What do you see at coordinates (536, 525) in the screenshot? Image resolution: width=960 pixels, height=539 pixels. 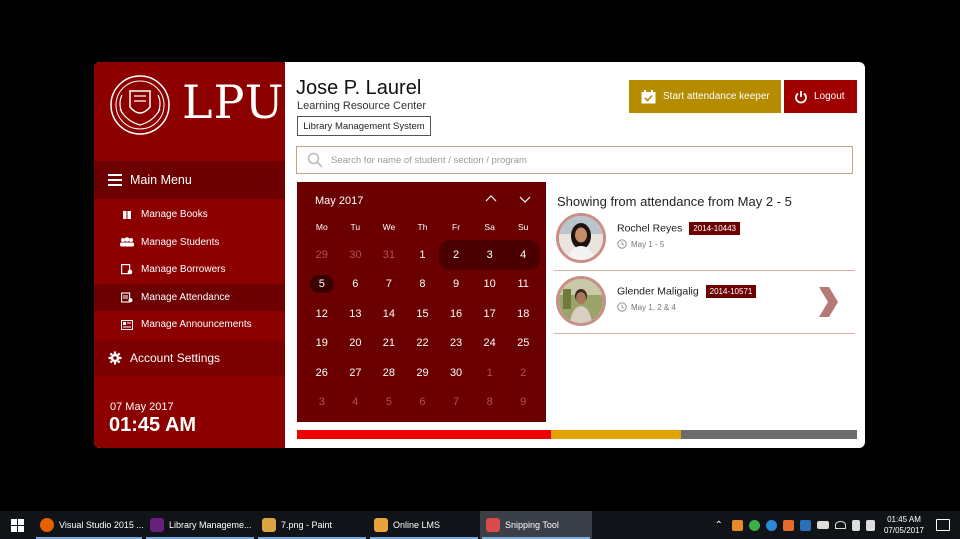 I see `taskbar-item: Snipping Tool` at bounding box center [536, 525].